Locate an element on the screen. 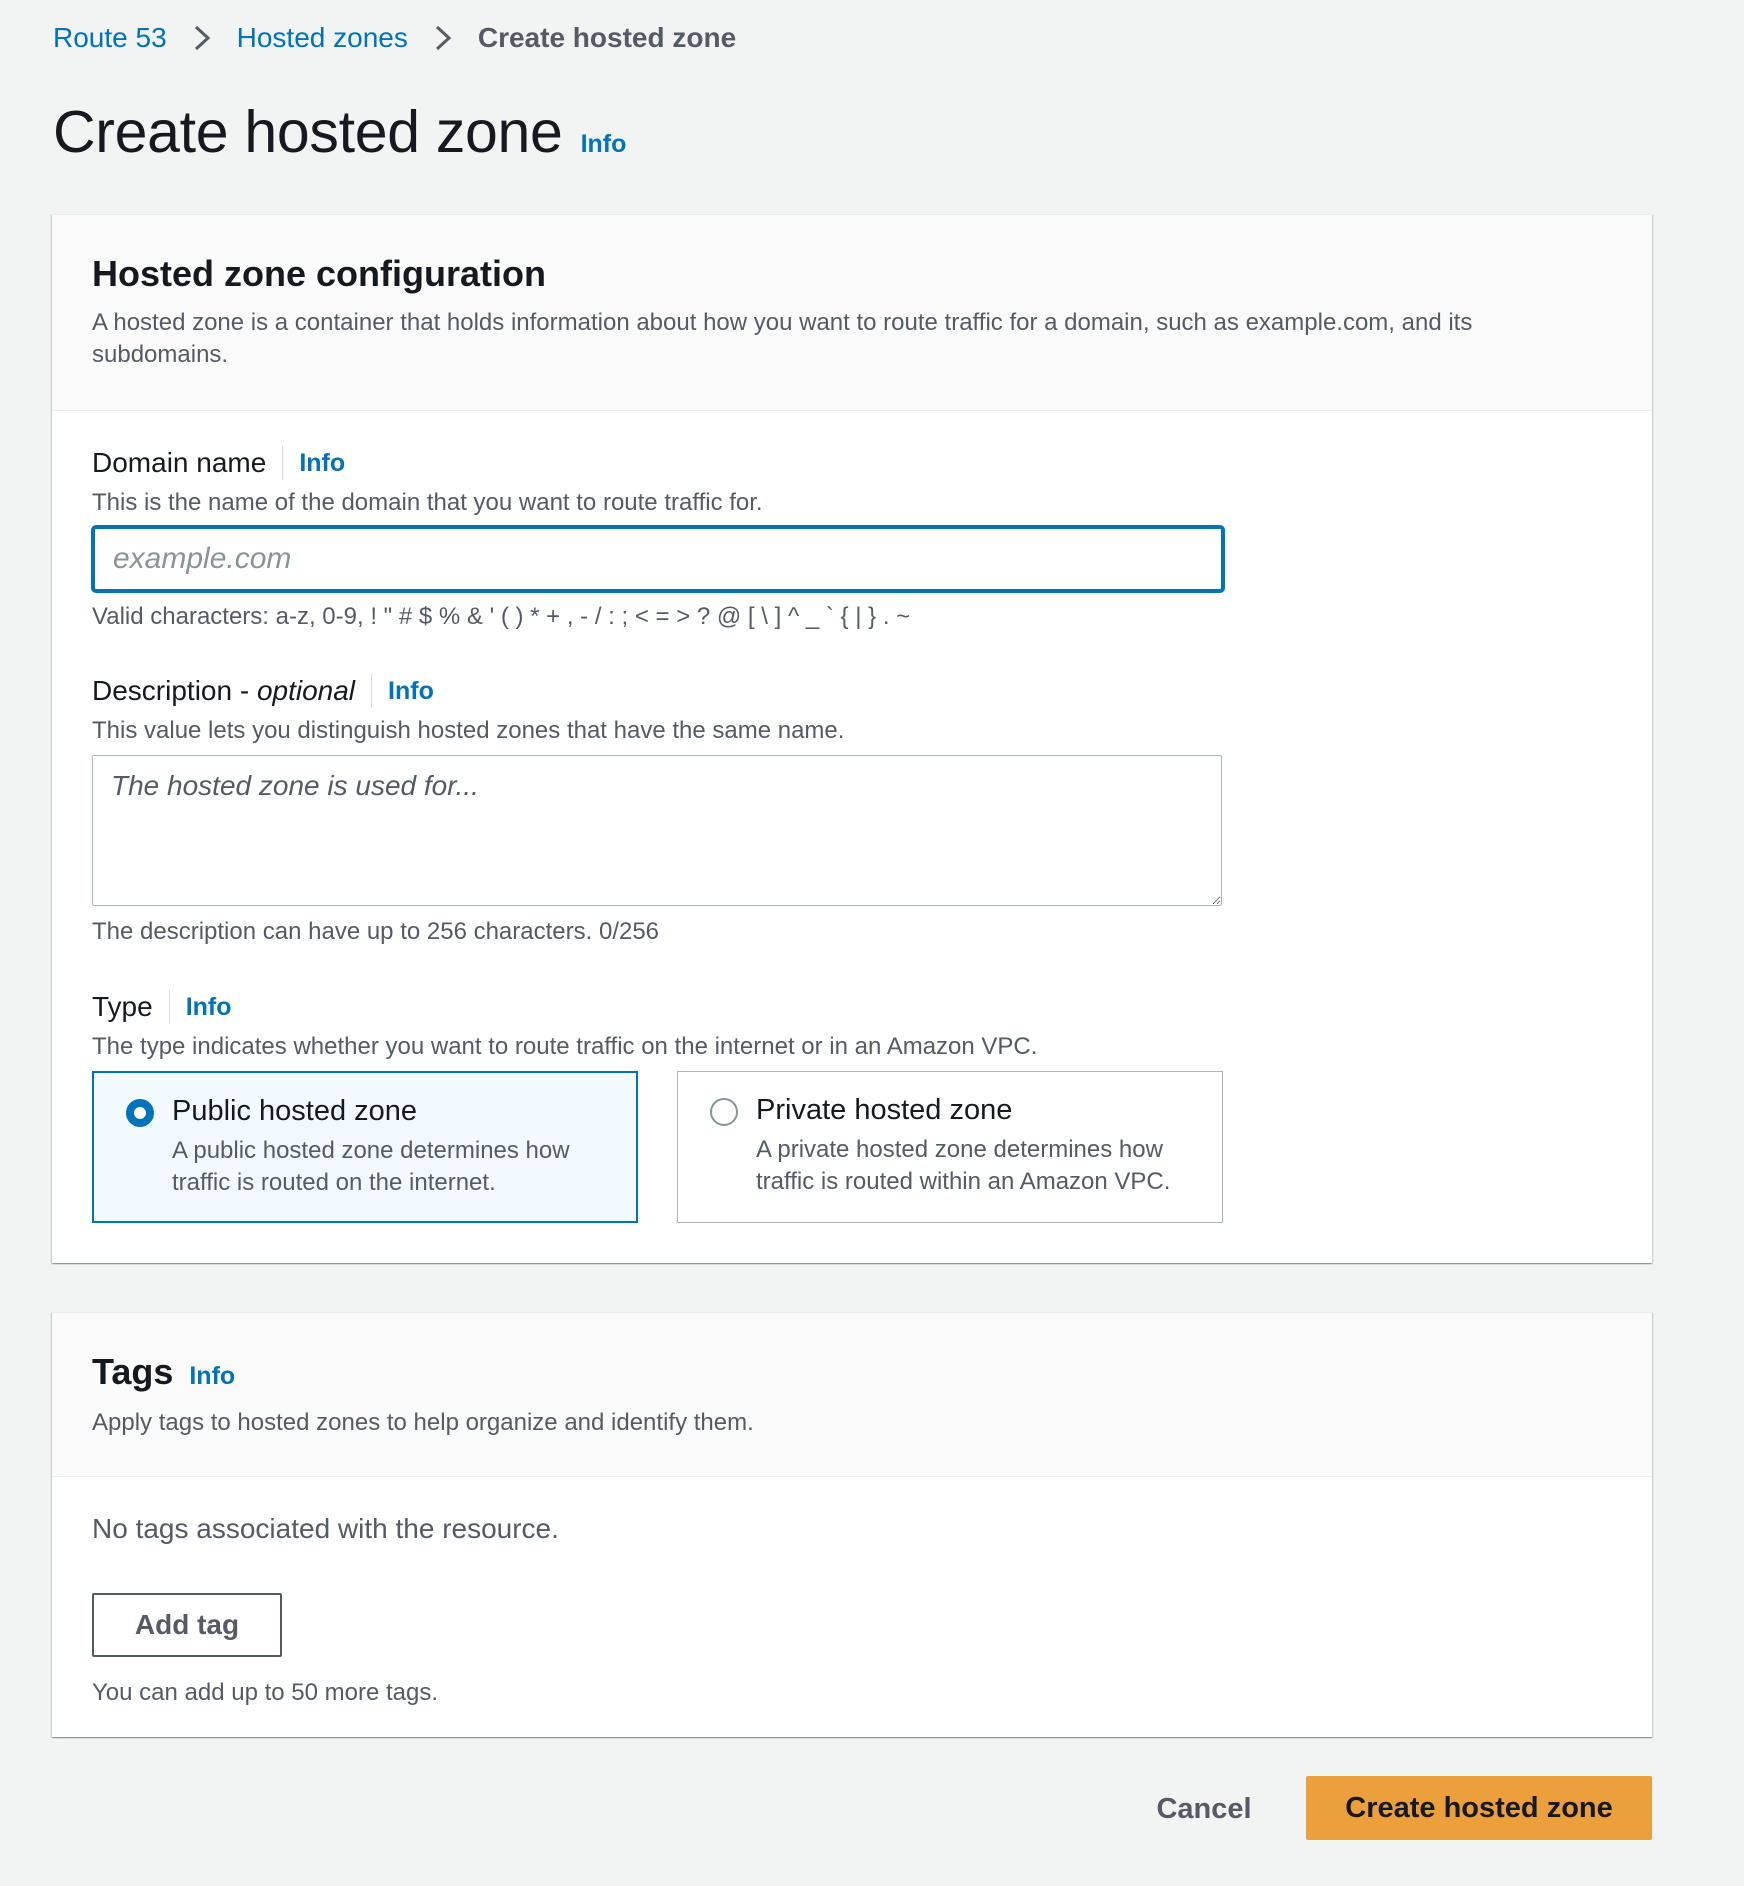  page-title: Create hosted zone is located at coordinates (308, 132).